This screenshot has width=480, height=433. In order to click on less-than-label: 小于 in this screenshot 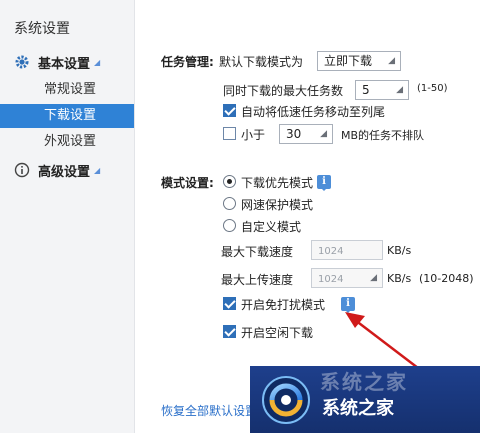, I will do `click(253, 135)`.